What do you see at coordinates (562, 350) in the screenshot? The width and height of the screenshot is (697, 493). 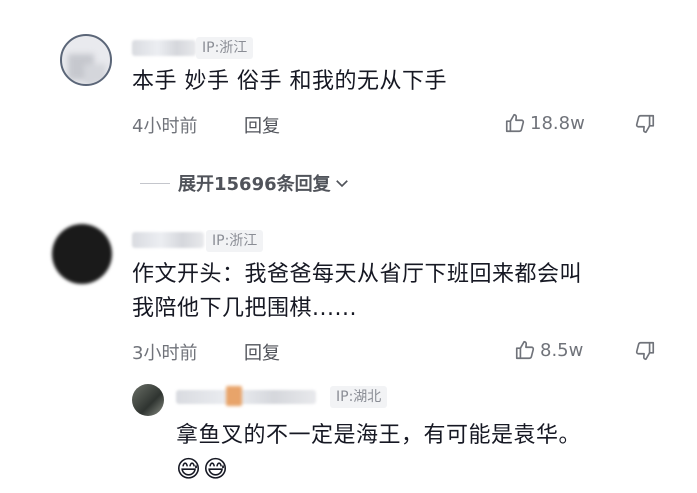 I see `like-count: 8.5w` at bounding box center [562, 350].